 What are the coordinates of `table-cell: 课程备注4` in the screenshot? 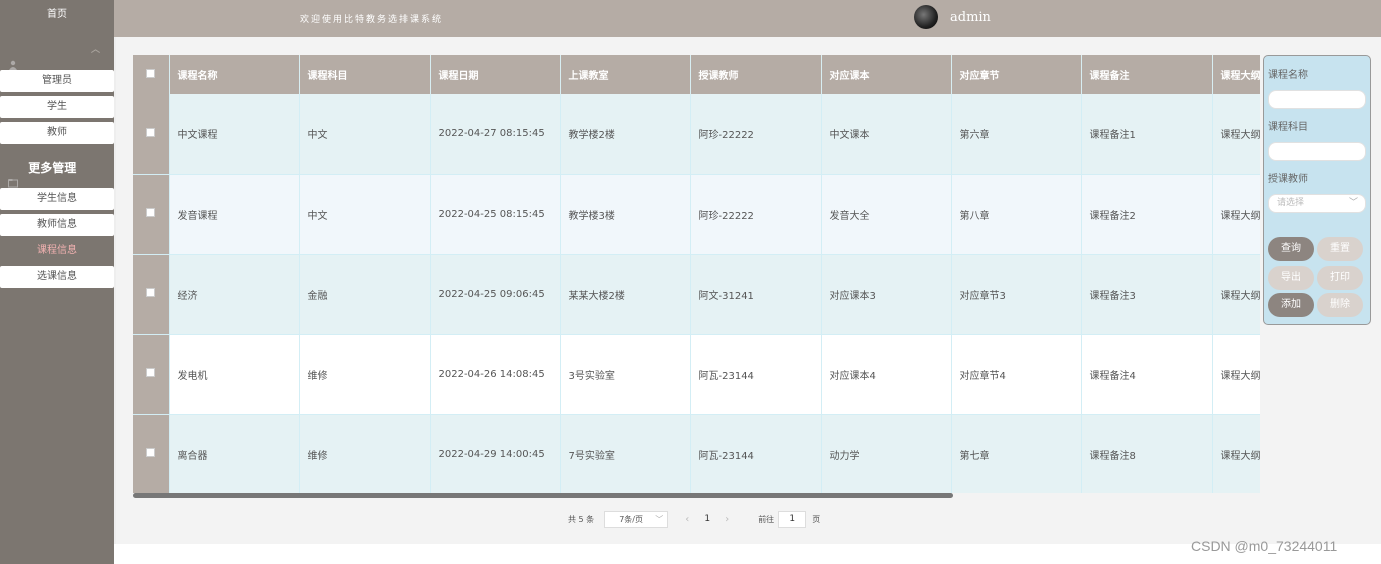 It's located at (1147, 374).